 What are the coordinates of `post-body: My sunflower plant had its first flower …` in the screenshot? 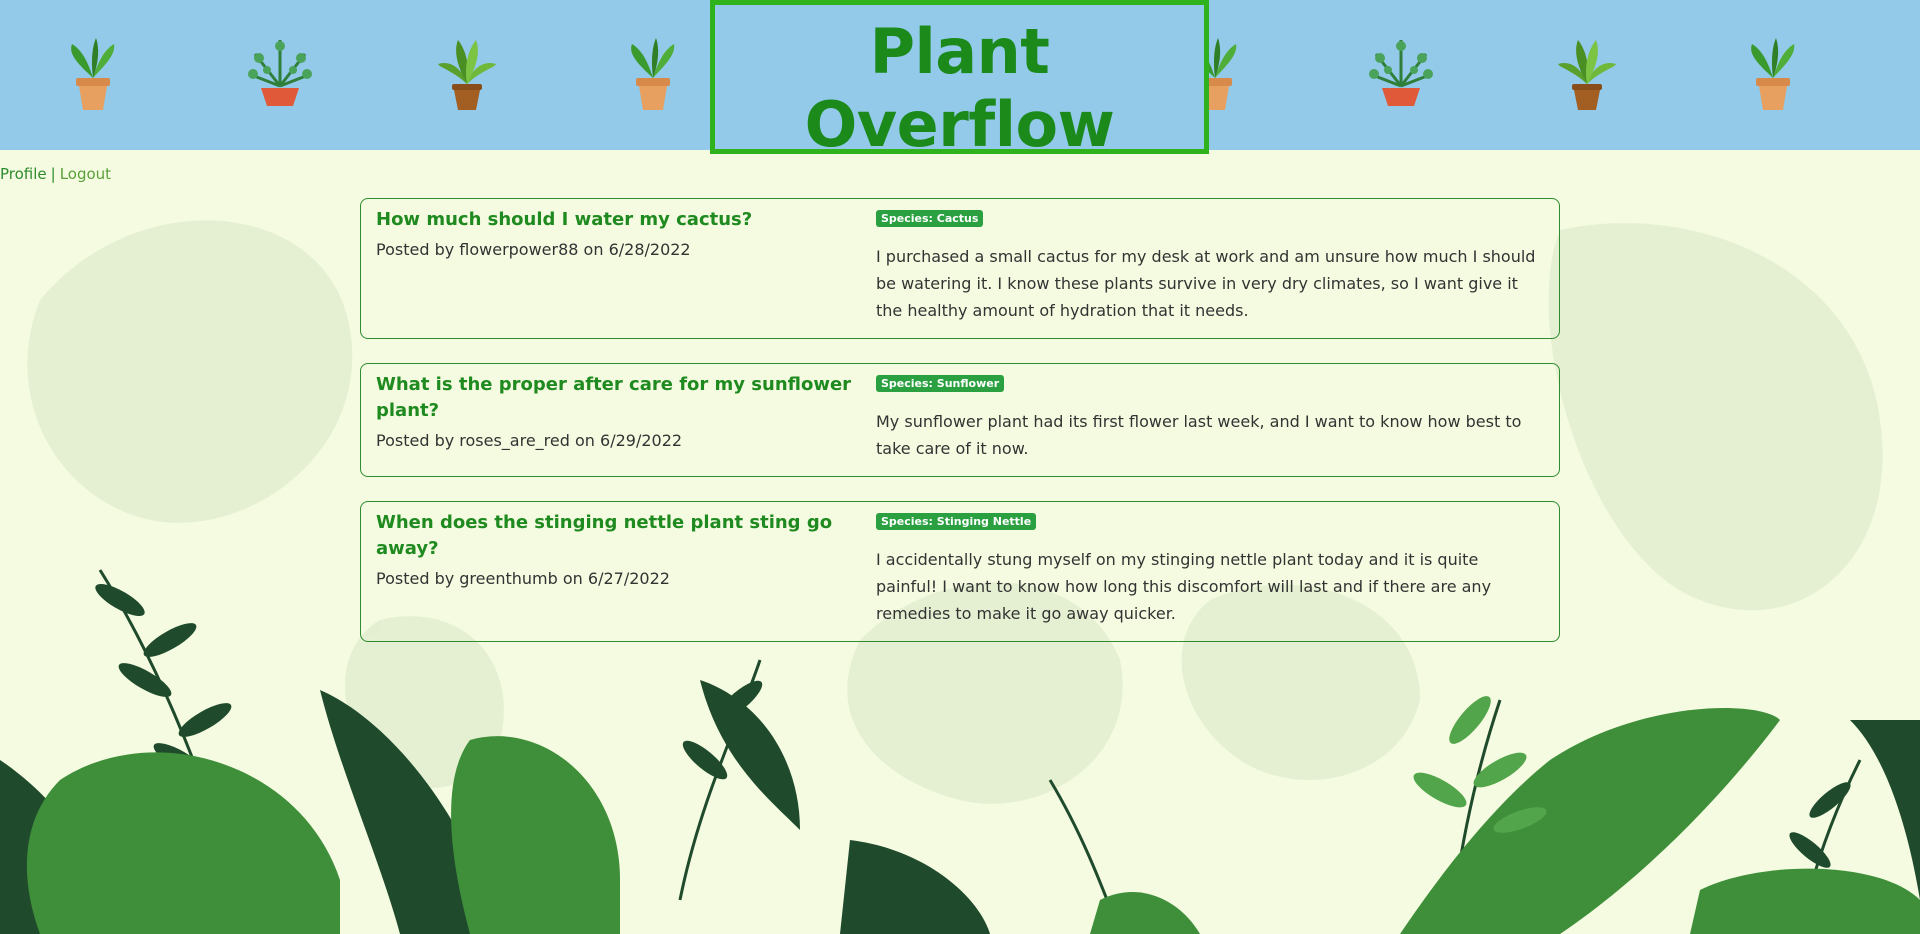 It's located at (1199, 435).